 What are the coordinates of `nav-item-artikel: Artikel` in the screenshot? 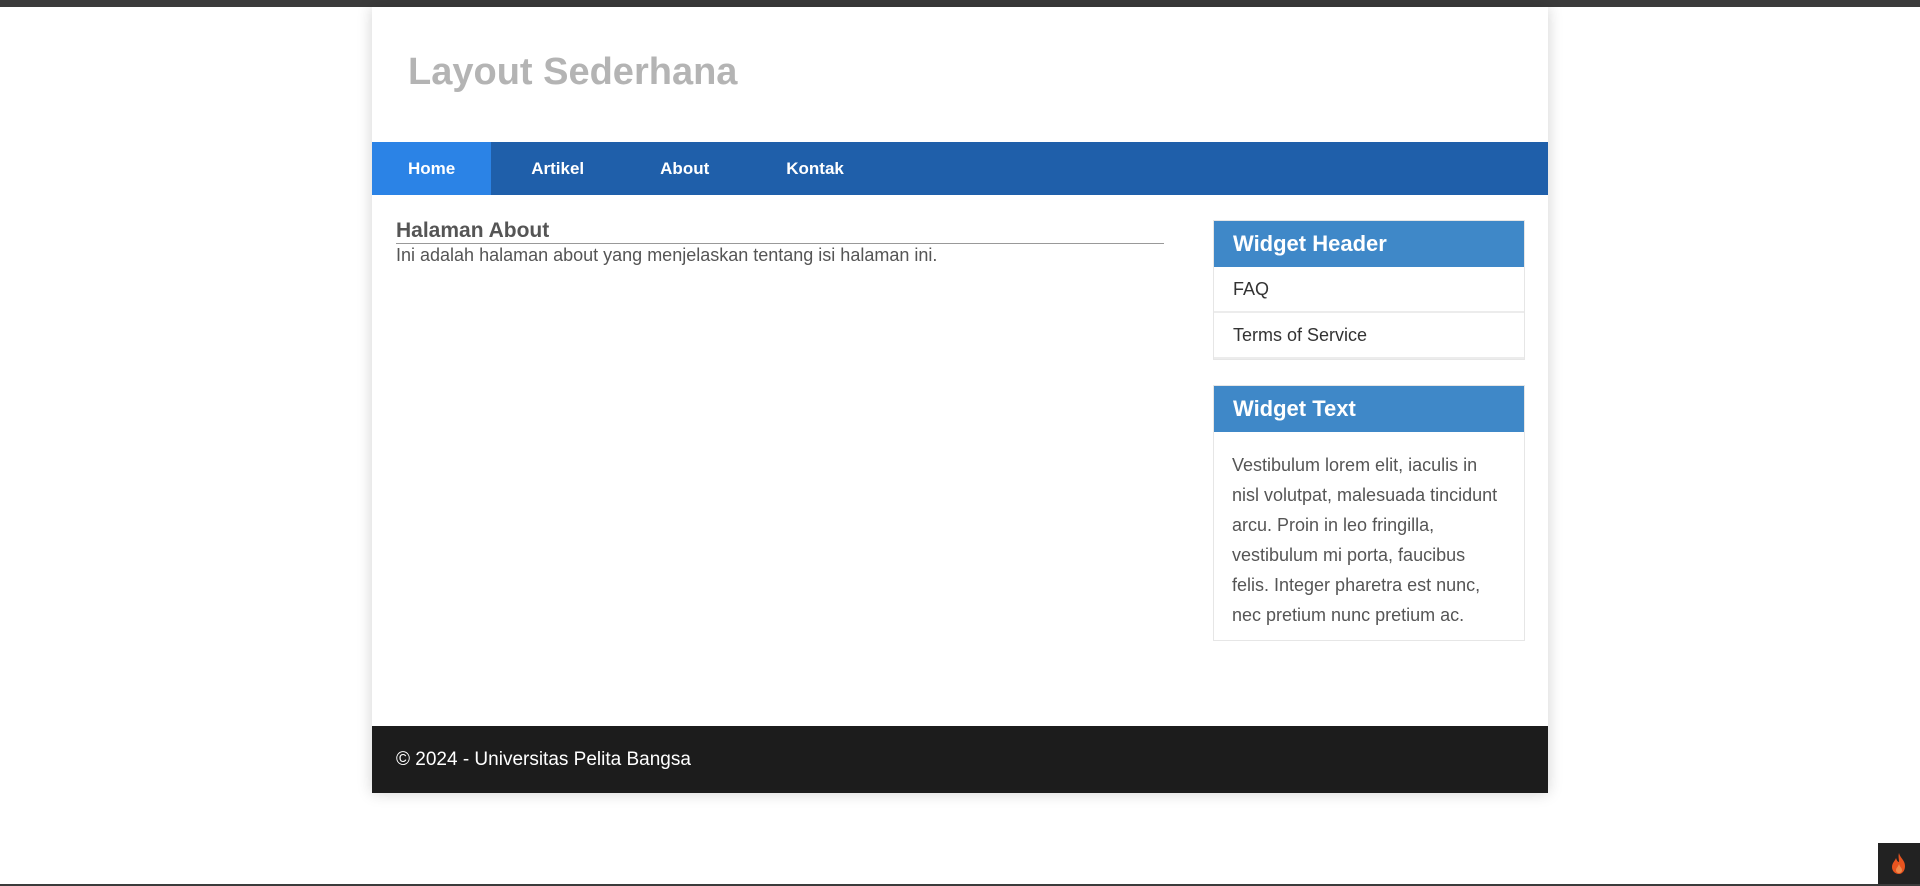 It's located at (557, 168).